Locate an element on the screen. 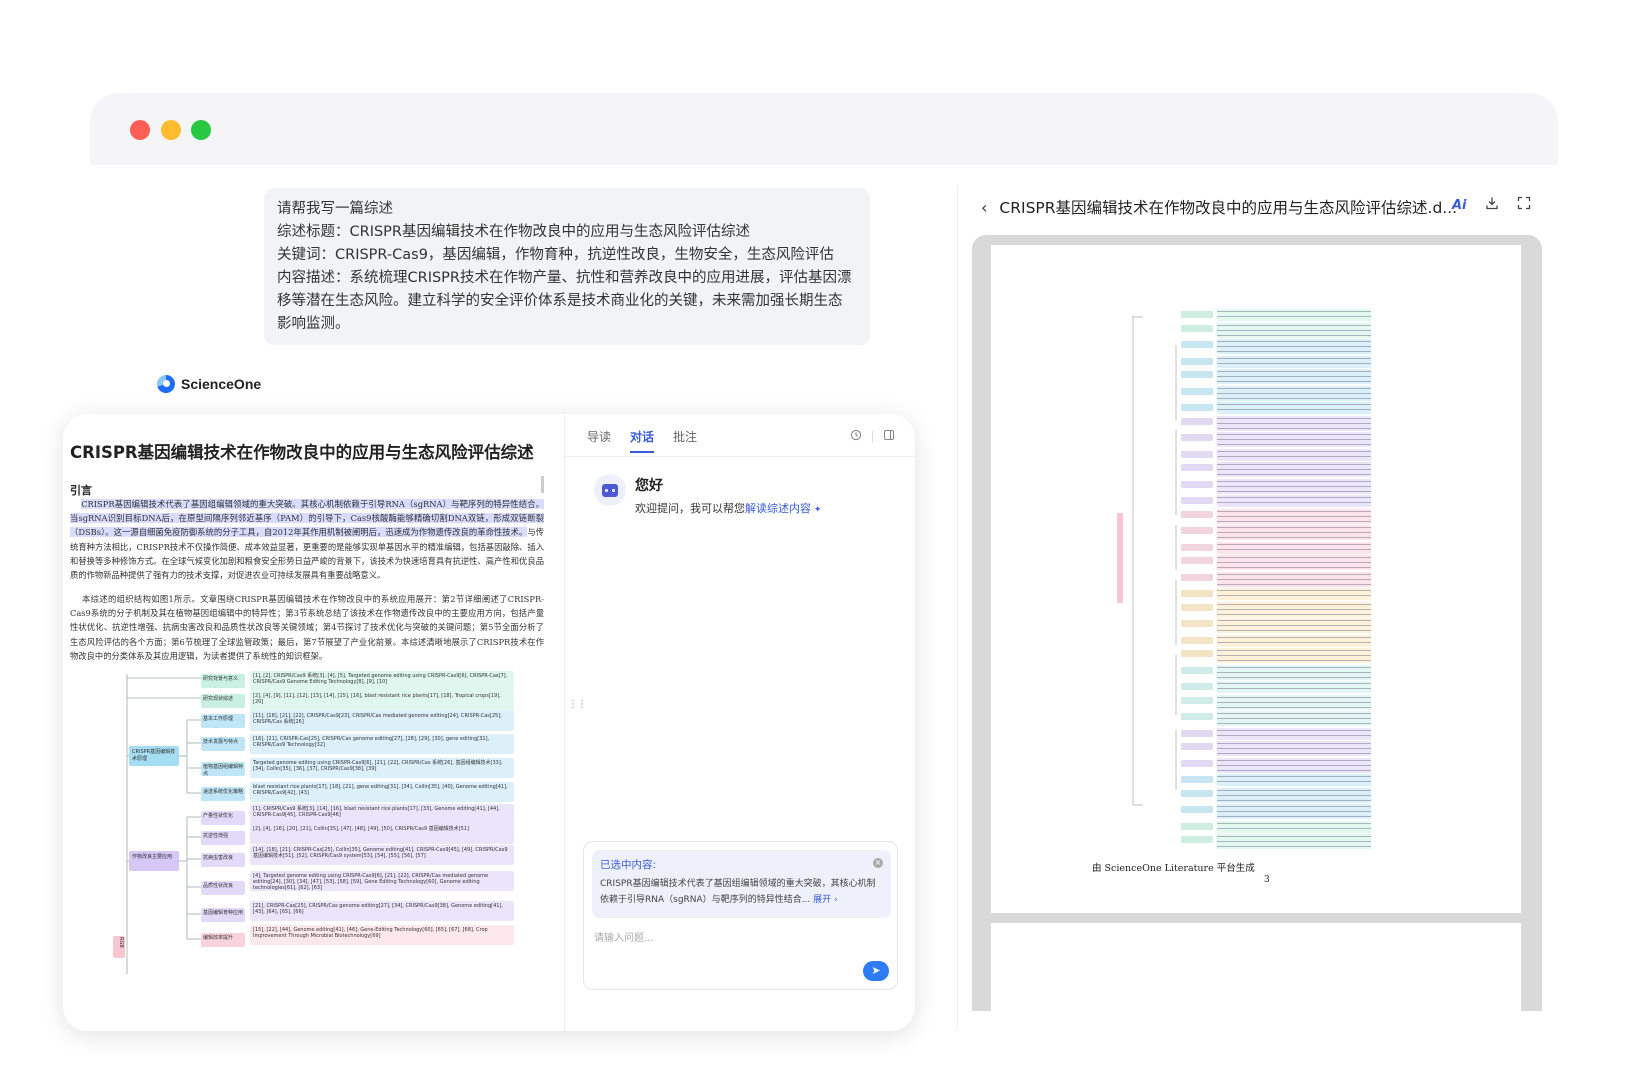 The image size is (1640, 1080). download-icon is located at coordinates (1492, 205).